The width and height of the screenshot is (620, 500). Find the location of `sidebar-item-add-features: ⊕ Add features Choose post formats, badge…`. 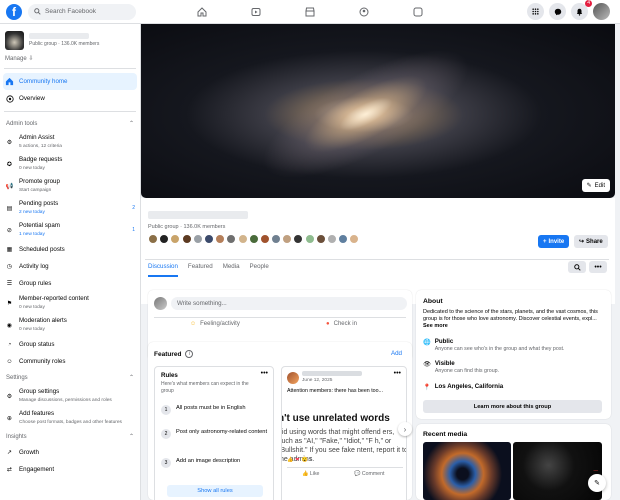

sidebar-item-add-features: ⊕ Add features Choose post formats, badge… is located at coordinates (70, 418).